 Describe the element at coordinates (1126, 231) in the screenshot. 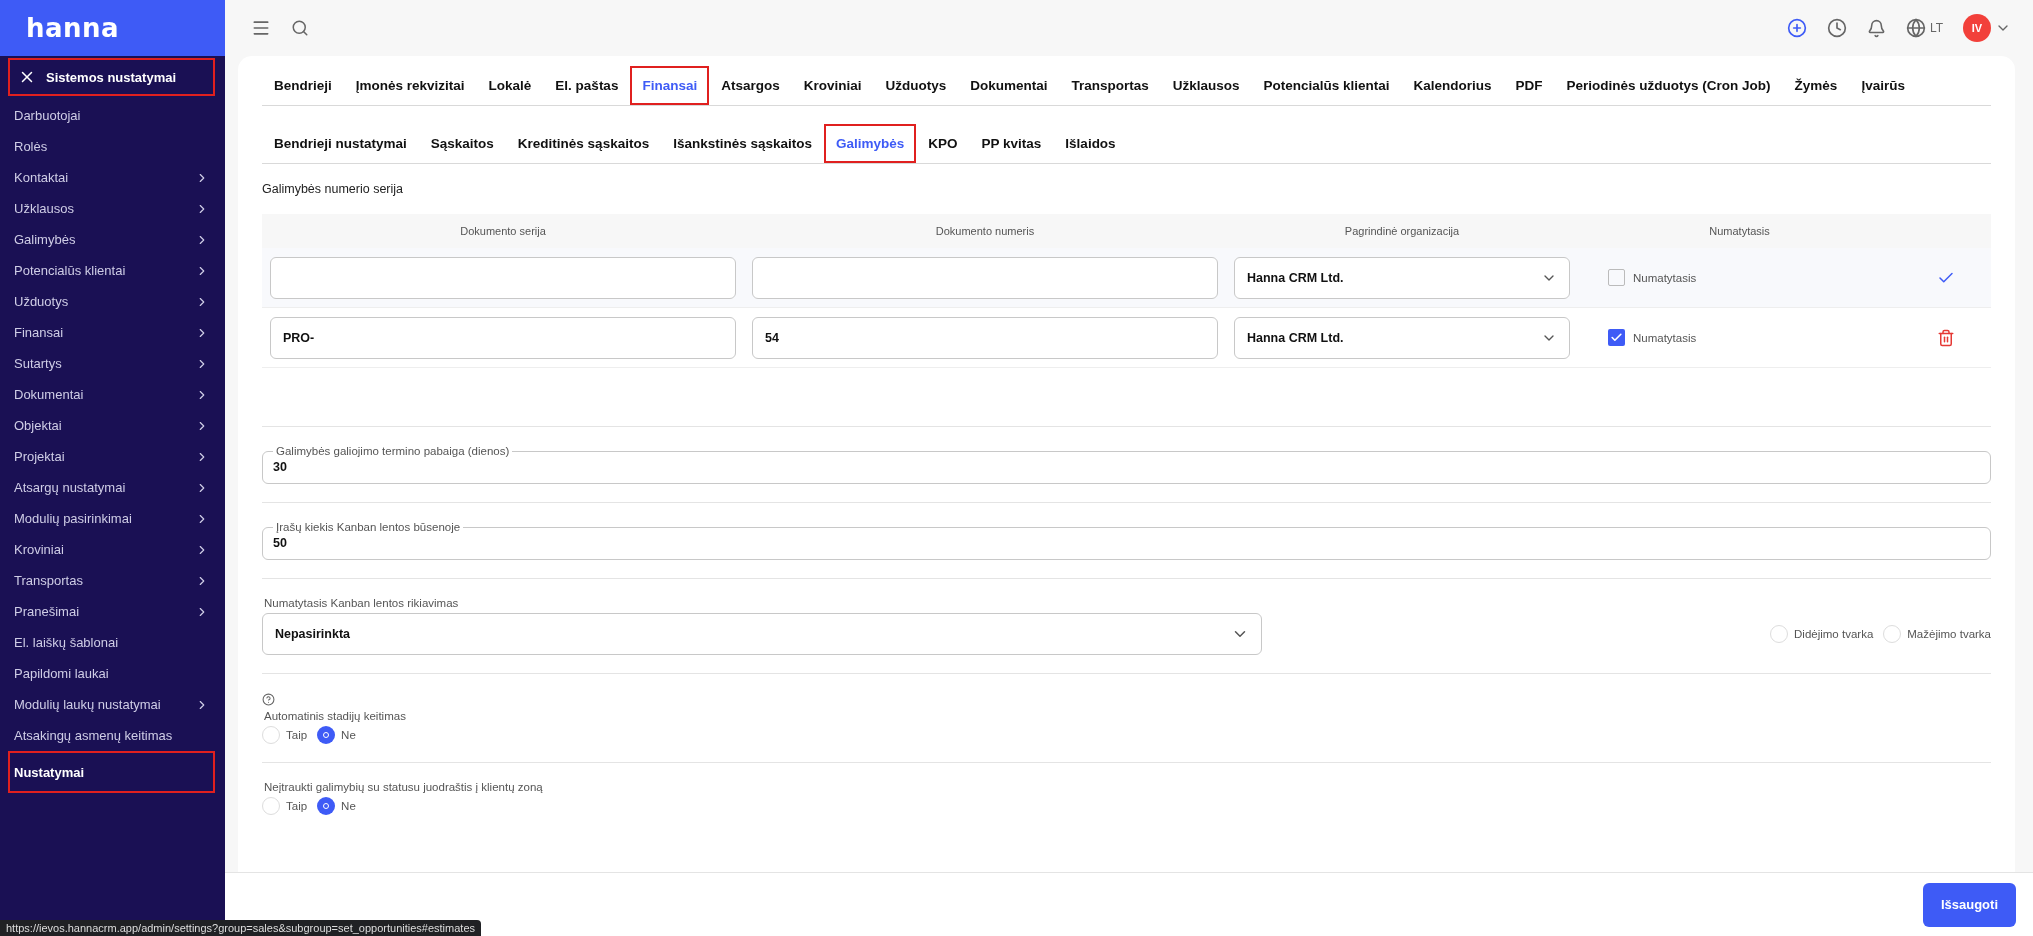

I see `table-header: Dokumento serija Dokumento numeris Pagrindinė organizacija Numatytasis` at that location.